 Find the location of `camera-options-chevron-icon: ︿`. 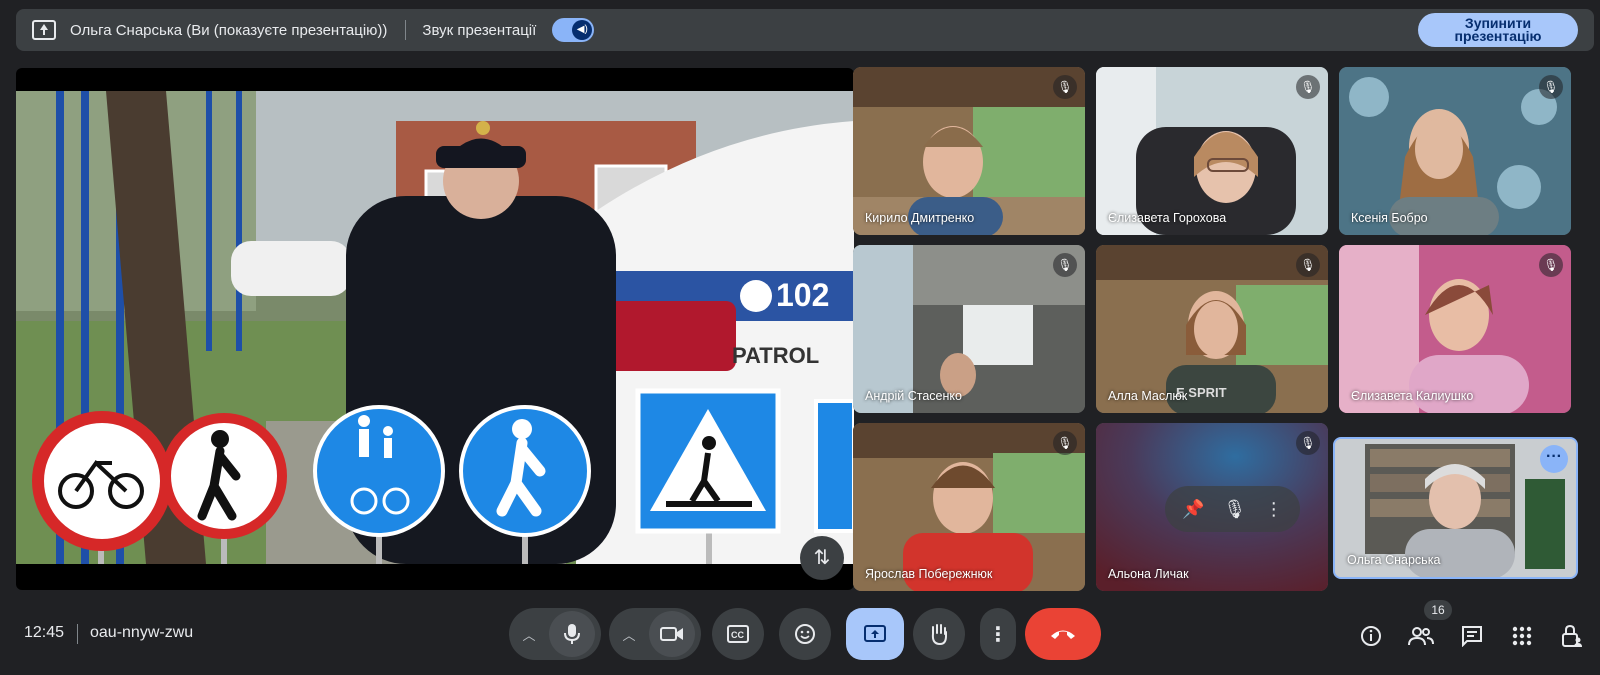

camera-options-chevron-icon: ︿ is located at coordinates (629, 634).